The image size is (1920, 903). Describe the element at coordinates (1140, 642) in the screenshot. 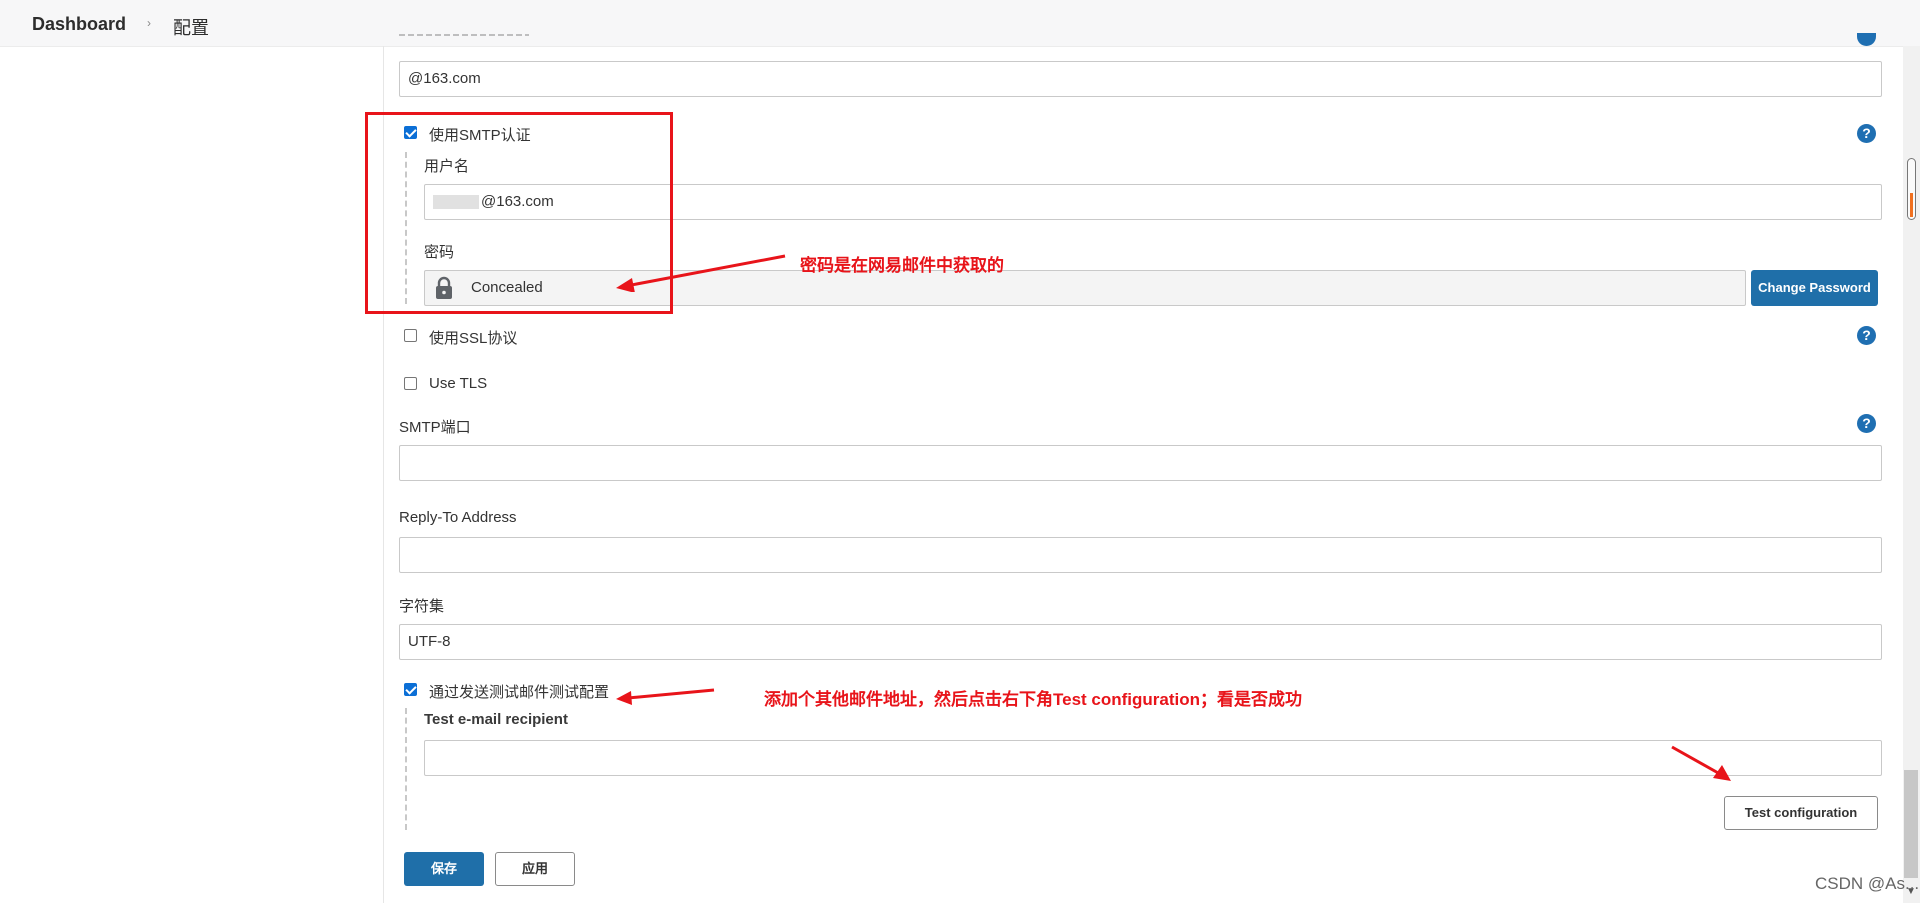

I see `charset-input: UTF-8` at that location.